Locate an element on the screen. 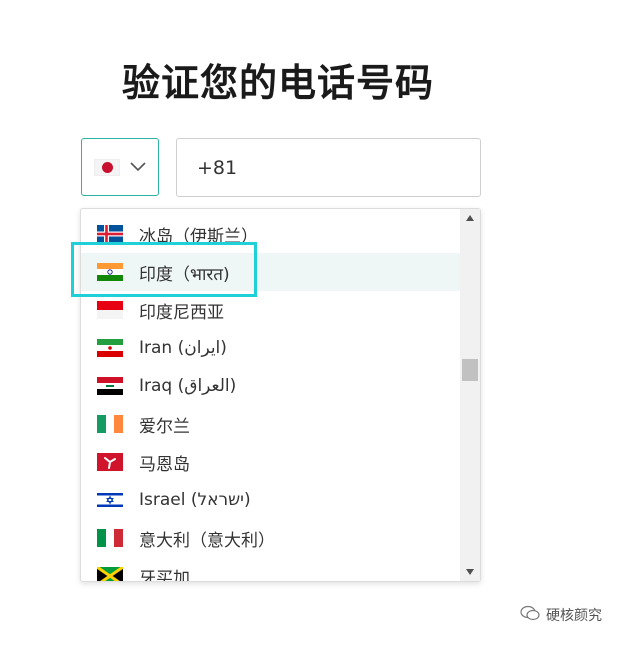 The image size is (630, 645). israel-flag-icon is located at coordinates (110, 500).